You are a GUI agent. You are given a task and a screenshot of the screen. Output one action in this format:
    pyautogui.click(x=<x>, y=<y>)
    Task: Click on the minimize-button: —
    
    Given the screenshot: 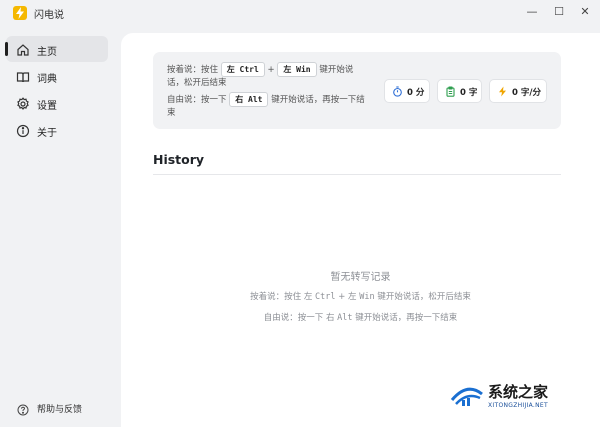 What is the action you would take?
    pyautogui.click(x=532, y=12)
    